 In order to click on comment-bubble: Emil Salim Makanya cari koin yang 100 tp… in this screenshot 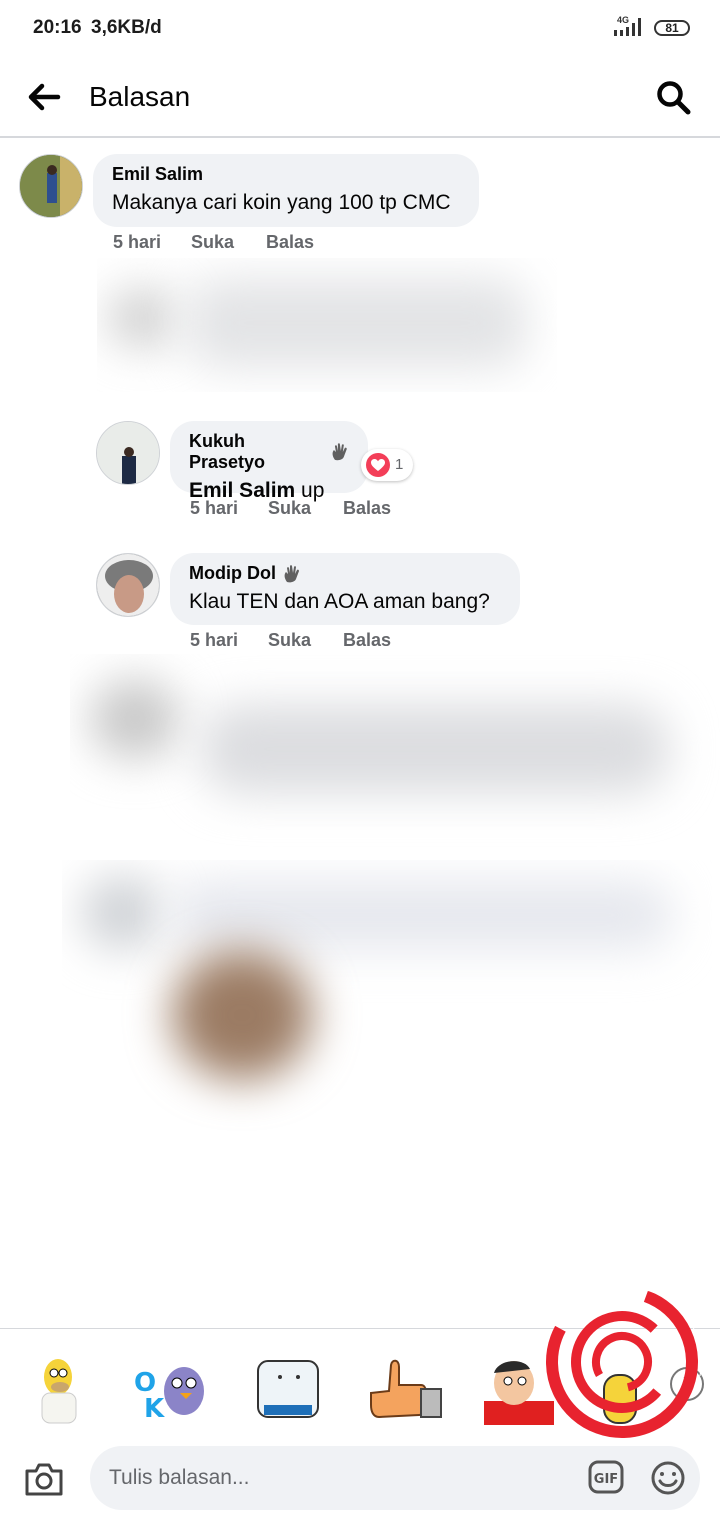, I will do `click(286, 190)`.